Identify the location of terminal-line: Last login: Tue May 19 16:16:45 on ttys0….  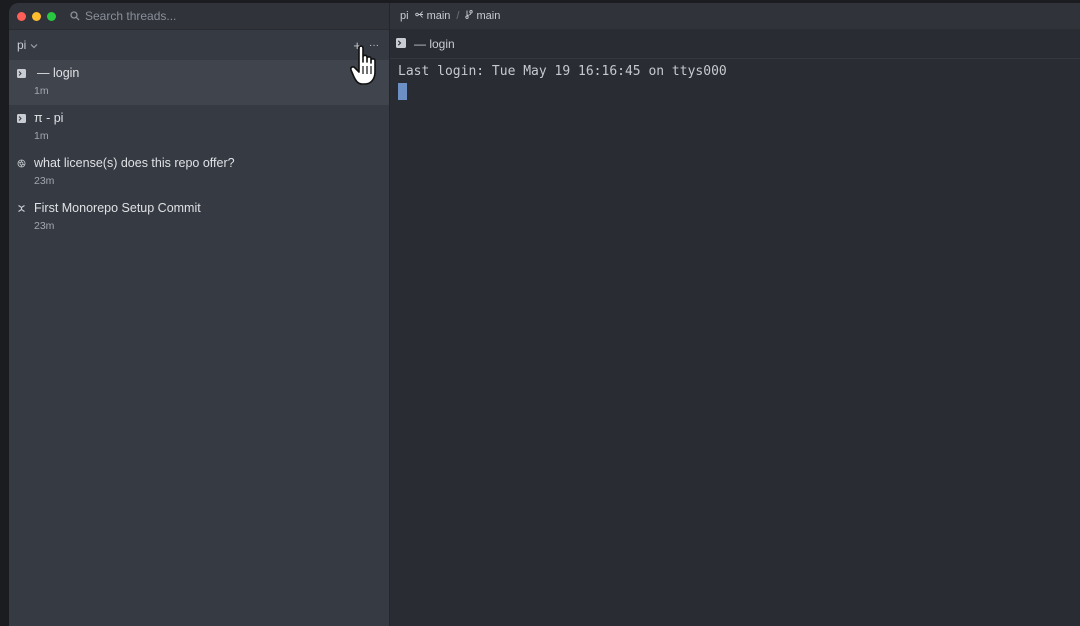
(562, 71).